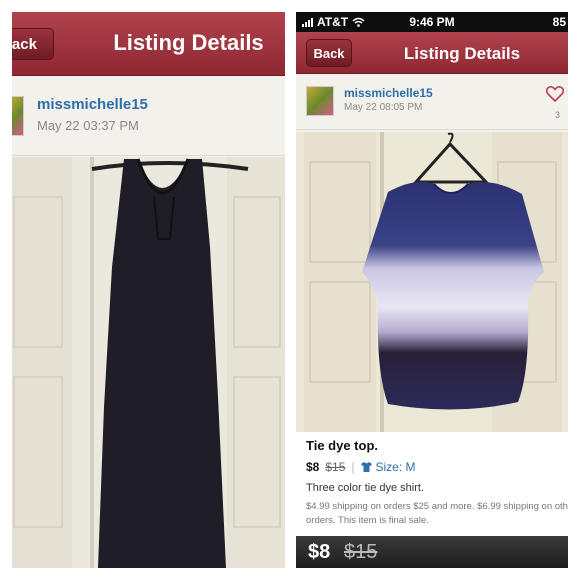 The image size is (580, 580). I want to click on clock: 9:46 PM, so click(432, 22).